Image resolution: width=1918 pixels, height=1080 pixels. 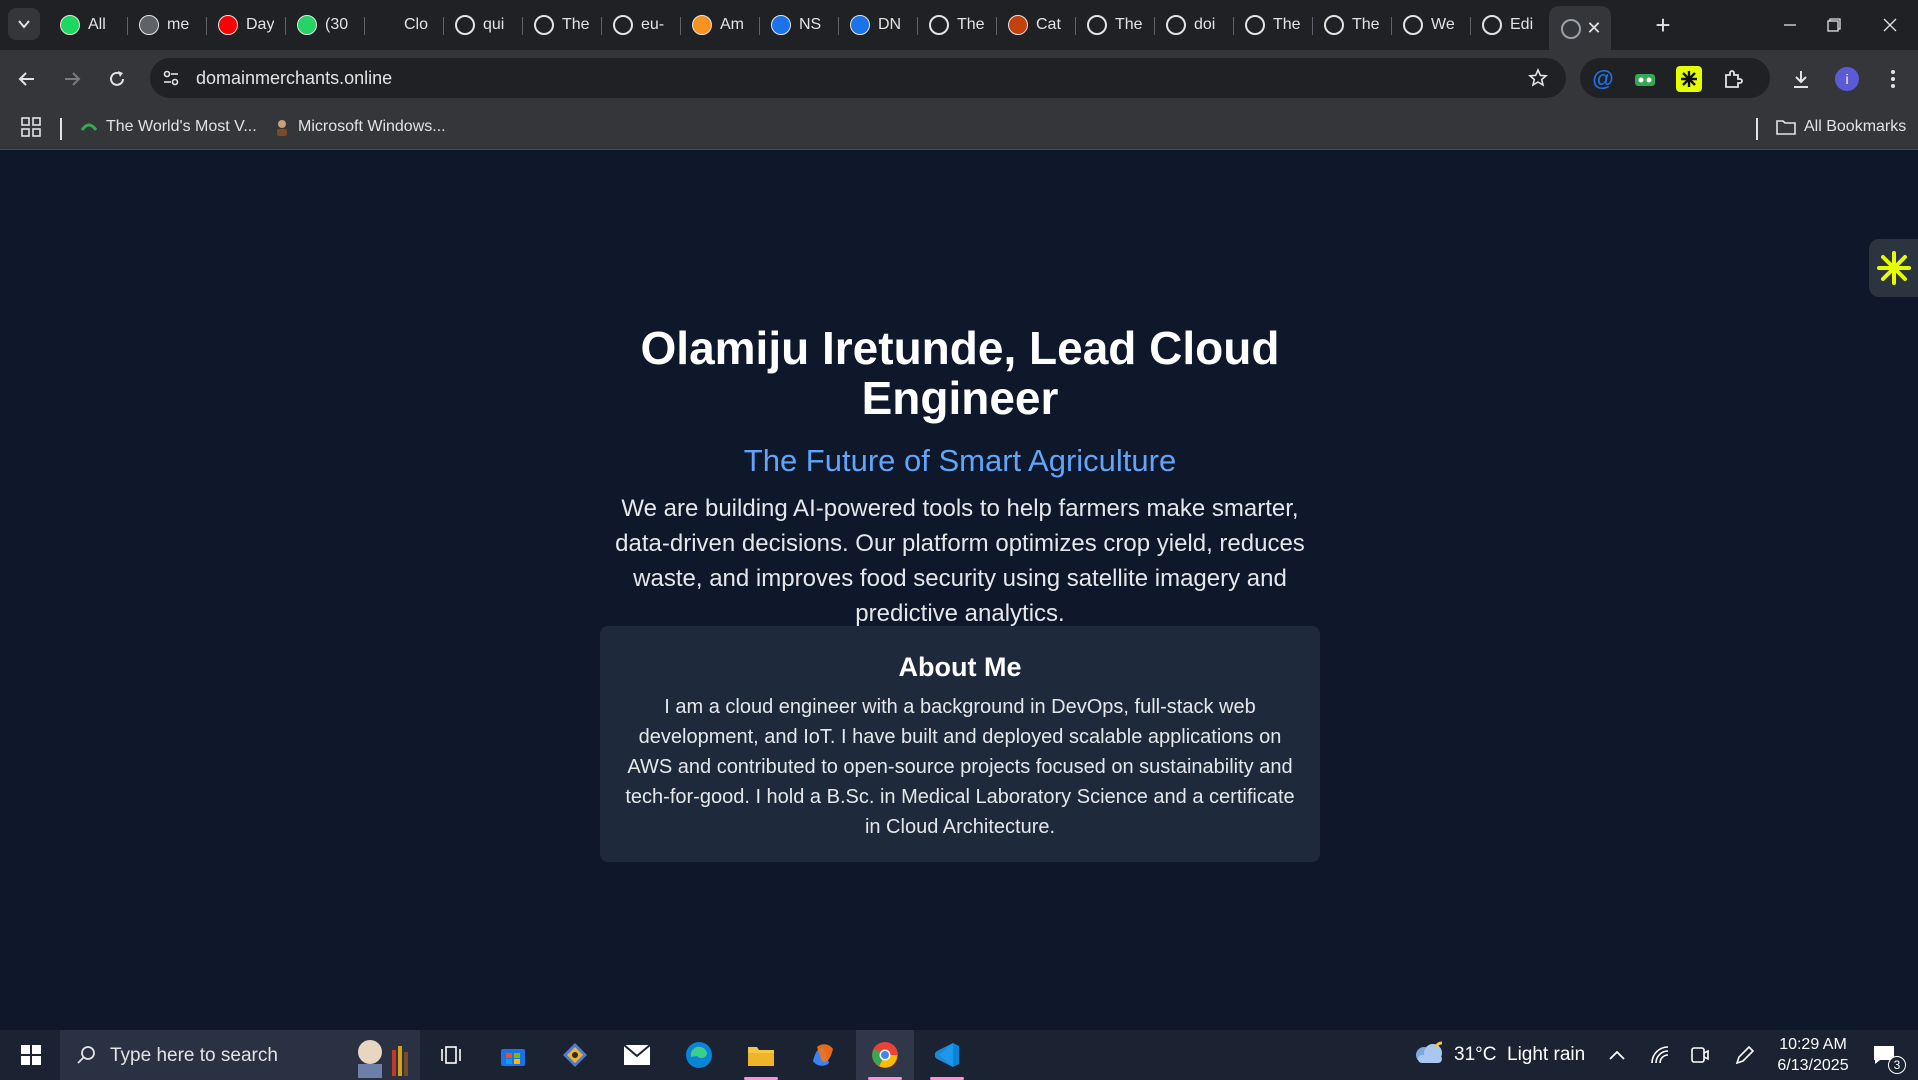 What do you see at coordinates (1498, 1055) in the screenshot?
I see `weather-widget: 31°C Light rain` at bounding box center [1498, 1055].